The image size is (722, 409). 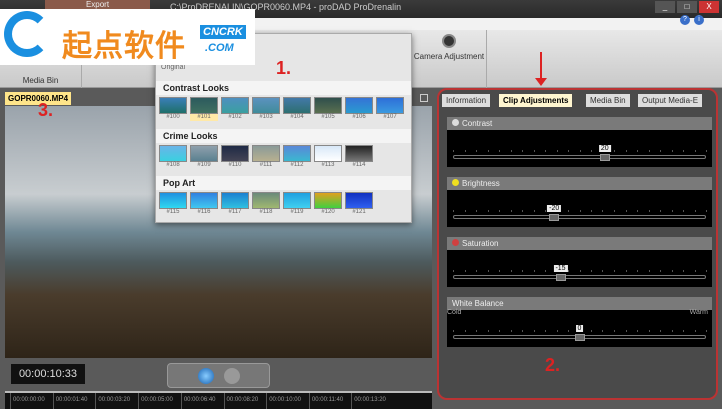 What do you see at coordinates (223, 32) in the screenshot?
I see `logo-badge: CNCRK` at bounding box center [223, 32].